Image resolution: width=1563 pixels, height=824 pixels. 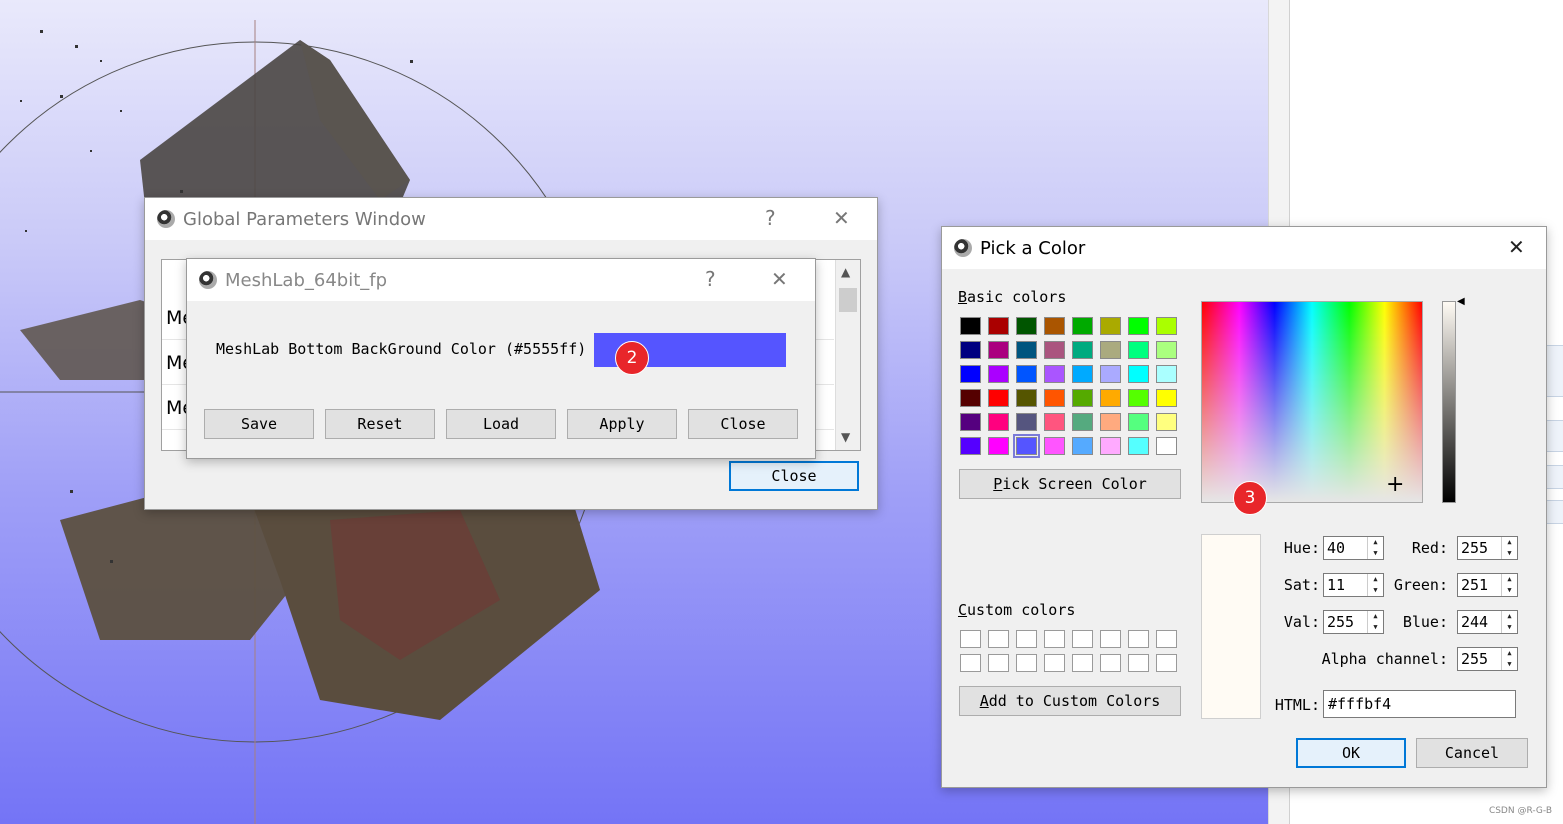 What do you see at coordinates (1487, 548) in the screenshot?
I see `red-spinbox: 255 ▲ ▼` at bounding box center [1487, 548].